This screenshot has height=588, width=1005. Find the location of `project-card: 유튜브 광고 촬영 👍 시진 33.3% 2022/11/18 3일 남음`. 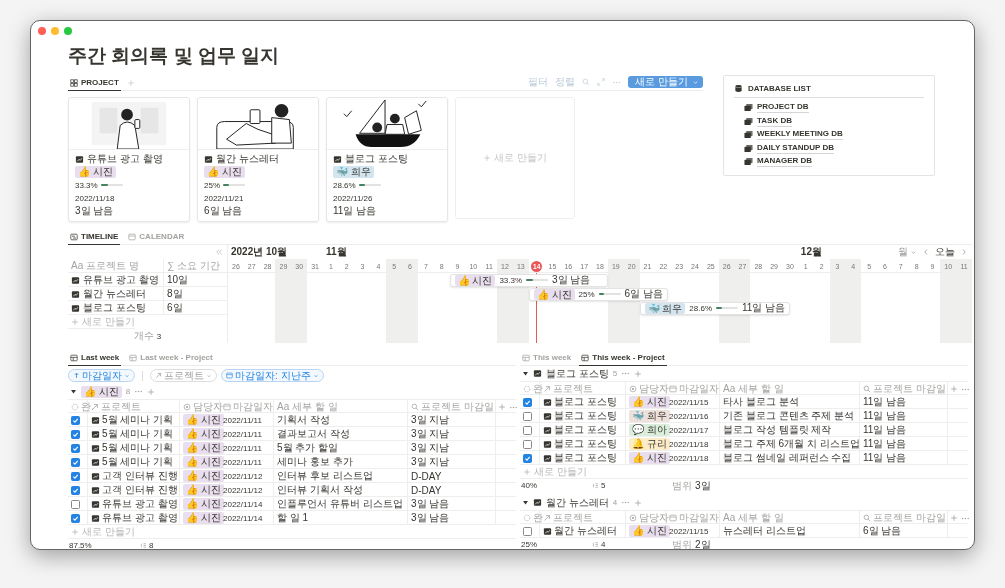

project-card: 유튜브 광고 촬영 👍 시진 33.3% 2022/11/18 3일 남음 is located at coordinates (129, 159).